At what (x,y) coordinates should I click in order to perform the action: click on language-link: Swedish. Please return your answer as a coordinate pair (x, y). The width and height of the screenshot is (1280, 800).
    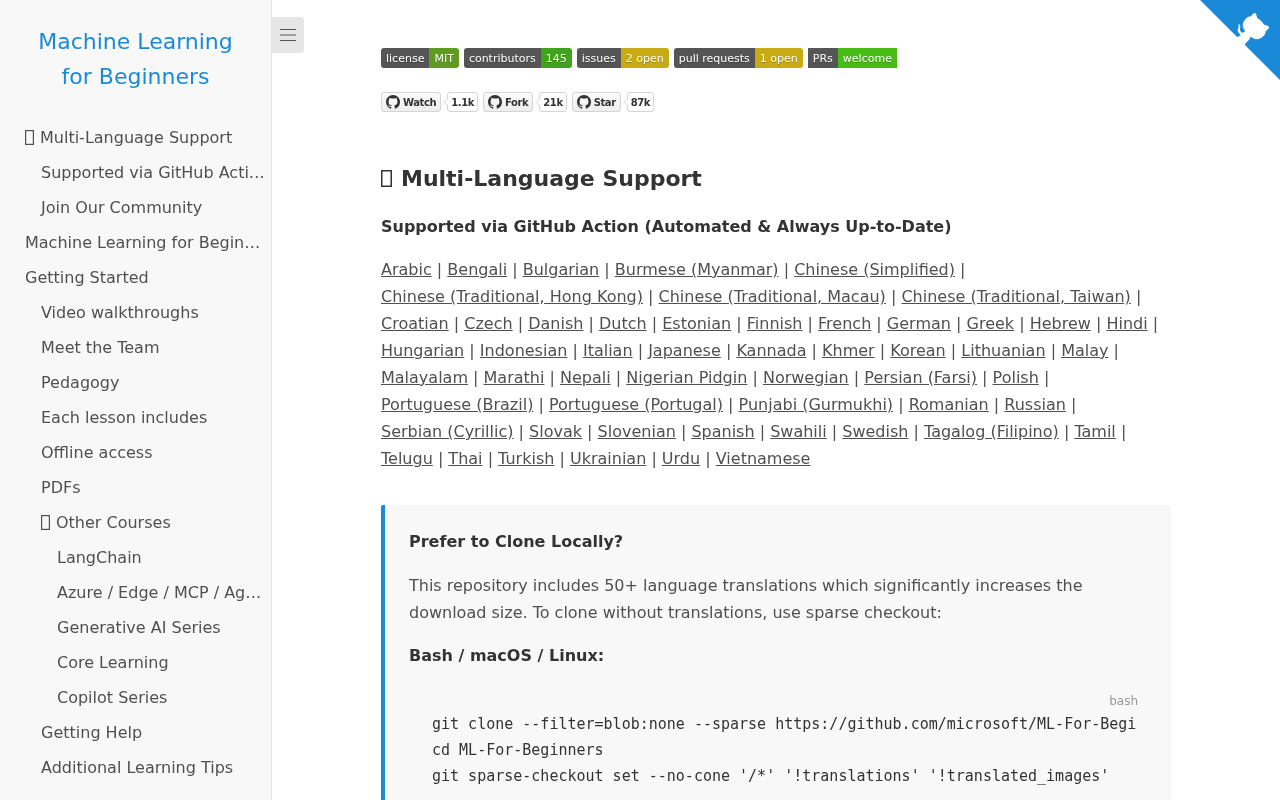
    Looking at the image, I should click on (875, 431).